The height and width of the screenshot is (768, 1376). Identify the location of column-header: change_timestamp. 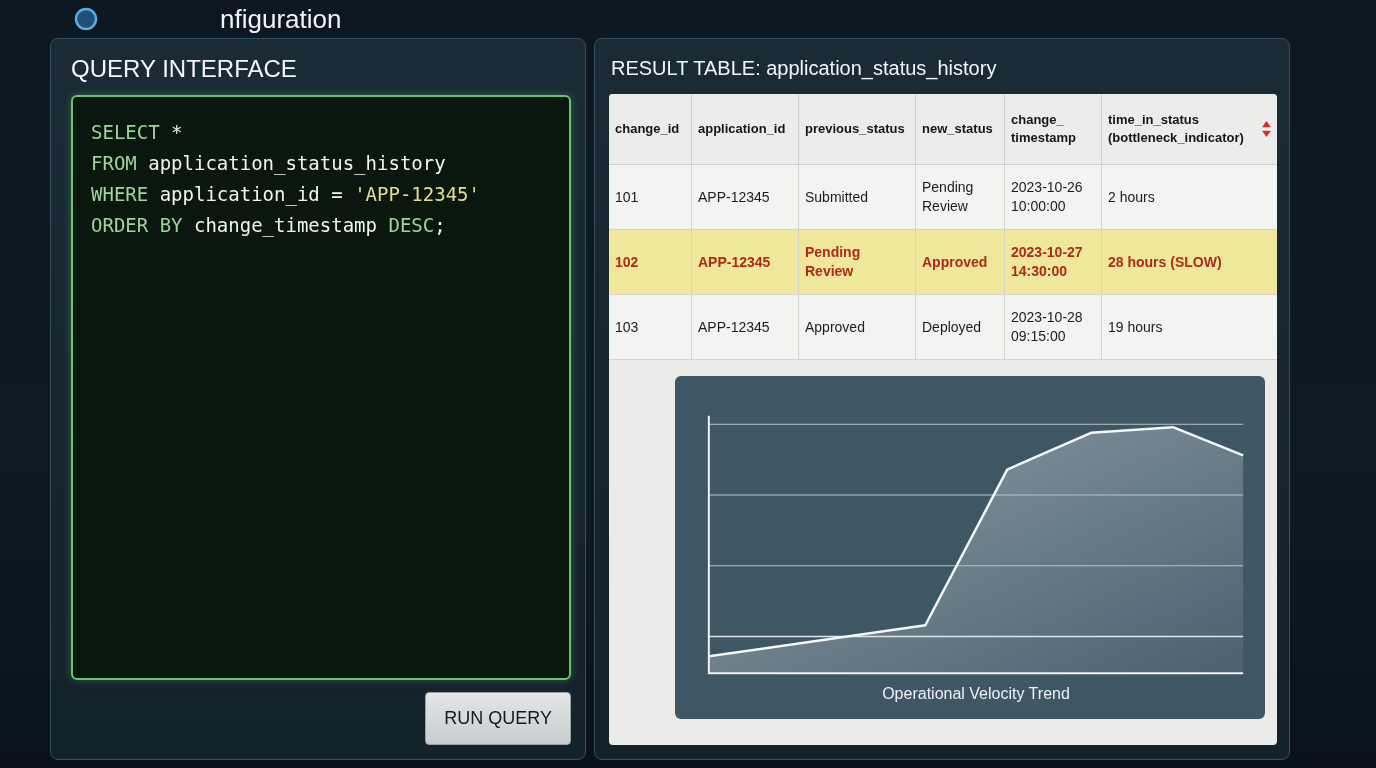
(1044, 129).